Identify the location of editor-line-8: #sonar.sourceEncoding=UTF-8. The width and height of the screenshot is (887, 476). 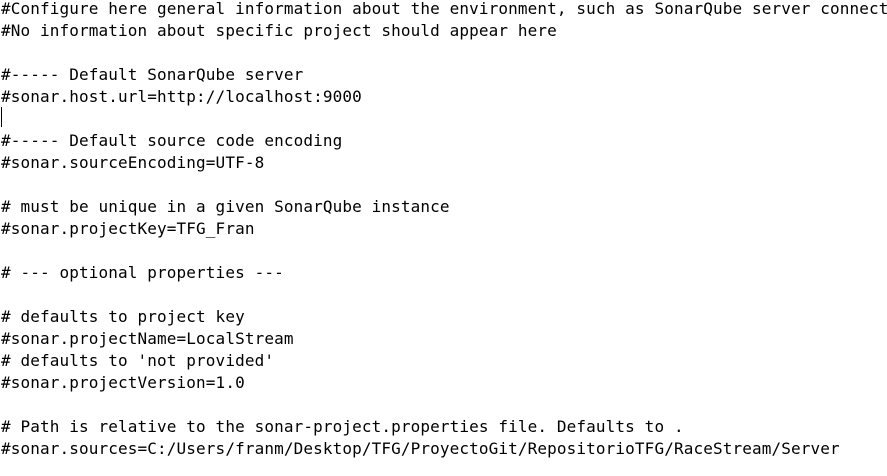
(444, 163).